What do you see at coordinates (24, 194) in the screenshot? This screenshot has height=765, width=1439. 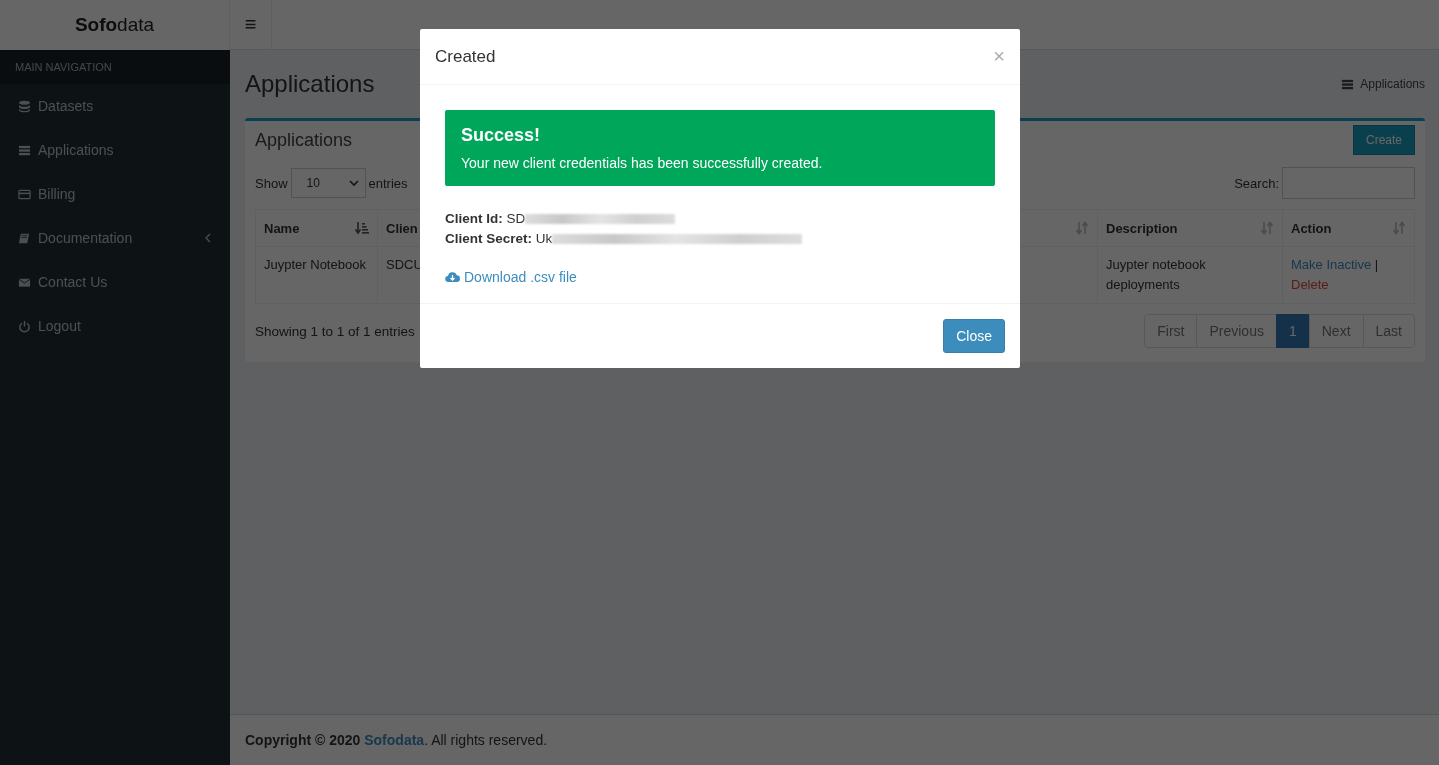 I see `credit-card-icon` at bounding box center [24, 194].